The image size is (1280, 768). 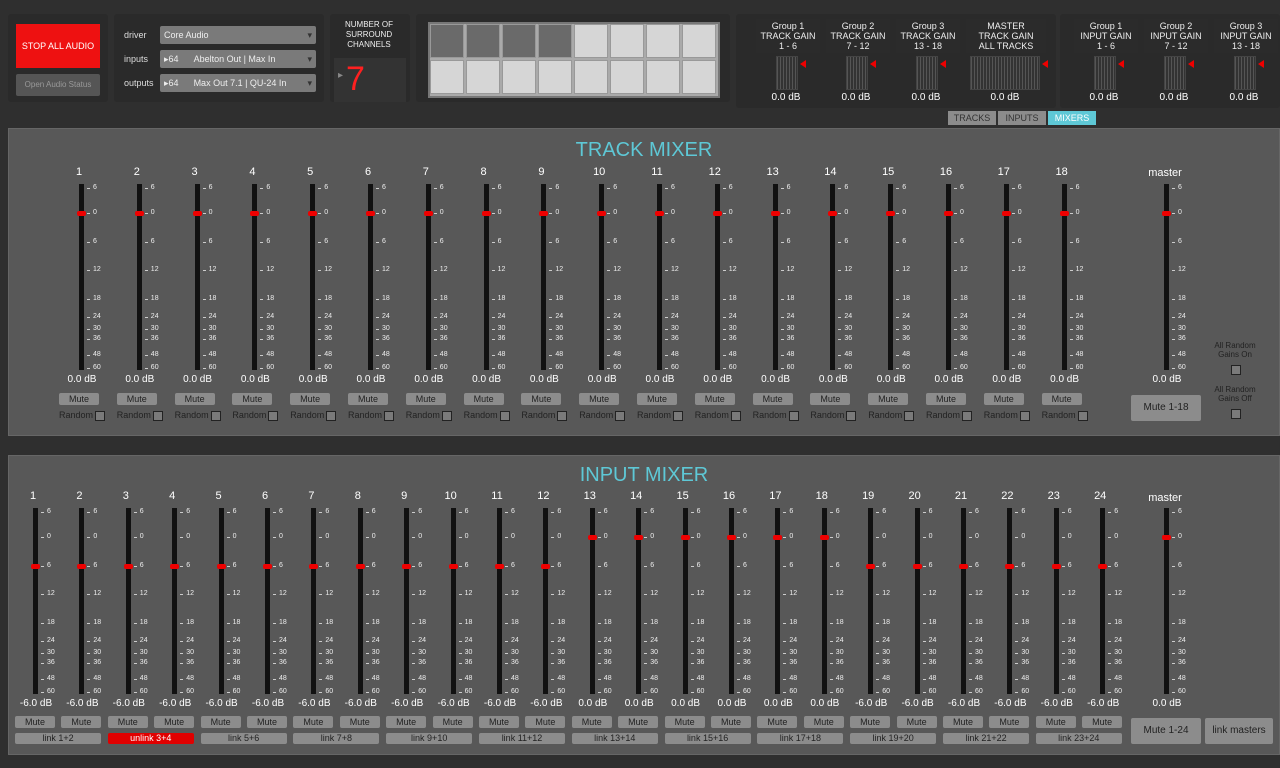 What do you see at coordinates (1166, 213) in the screenshot?
I see `track-master-fader-knob` at bounding box center [1166, 213].